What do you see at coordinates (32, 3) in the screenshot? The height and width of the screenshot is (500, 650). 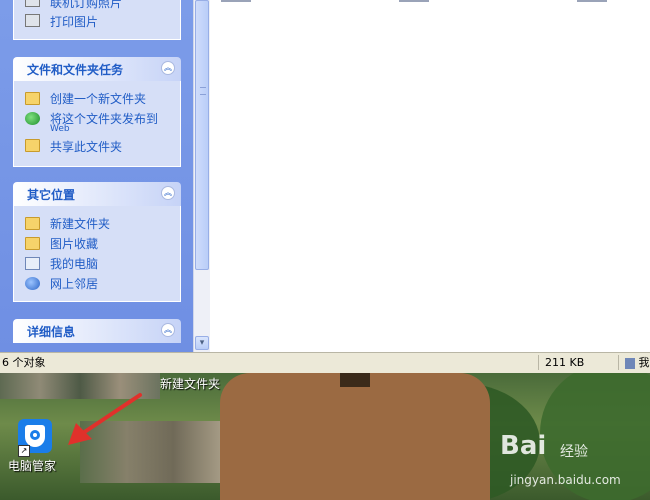 I see `order-photos-icon` at bounding box center [32, 3].